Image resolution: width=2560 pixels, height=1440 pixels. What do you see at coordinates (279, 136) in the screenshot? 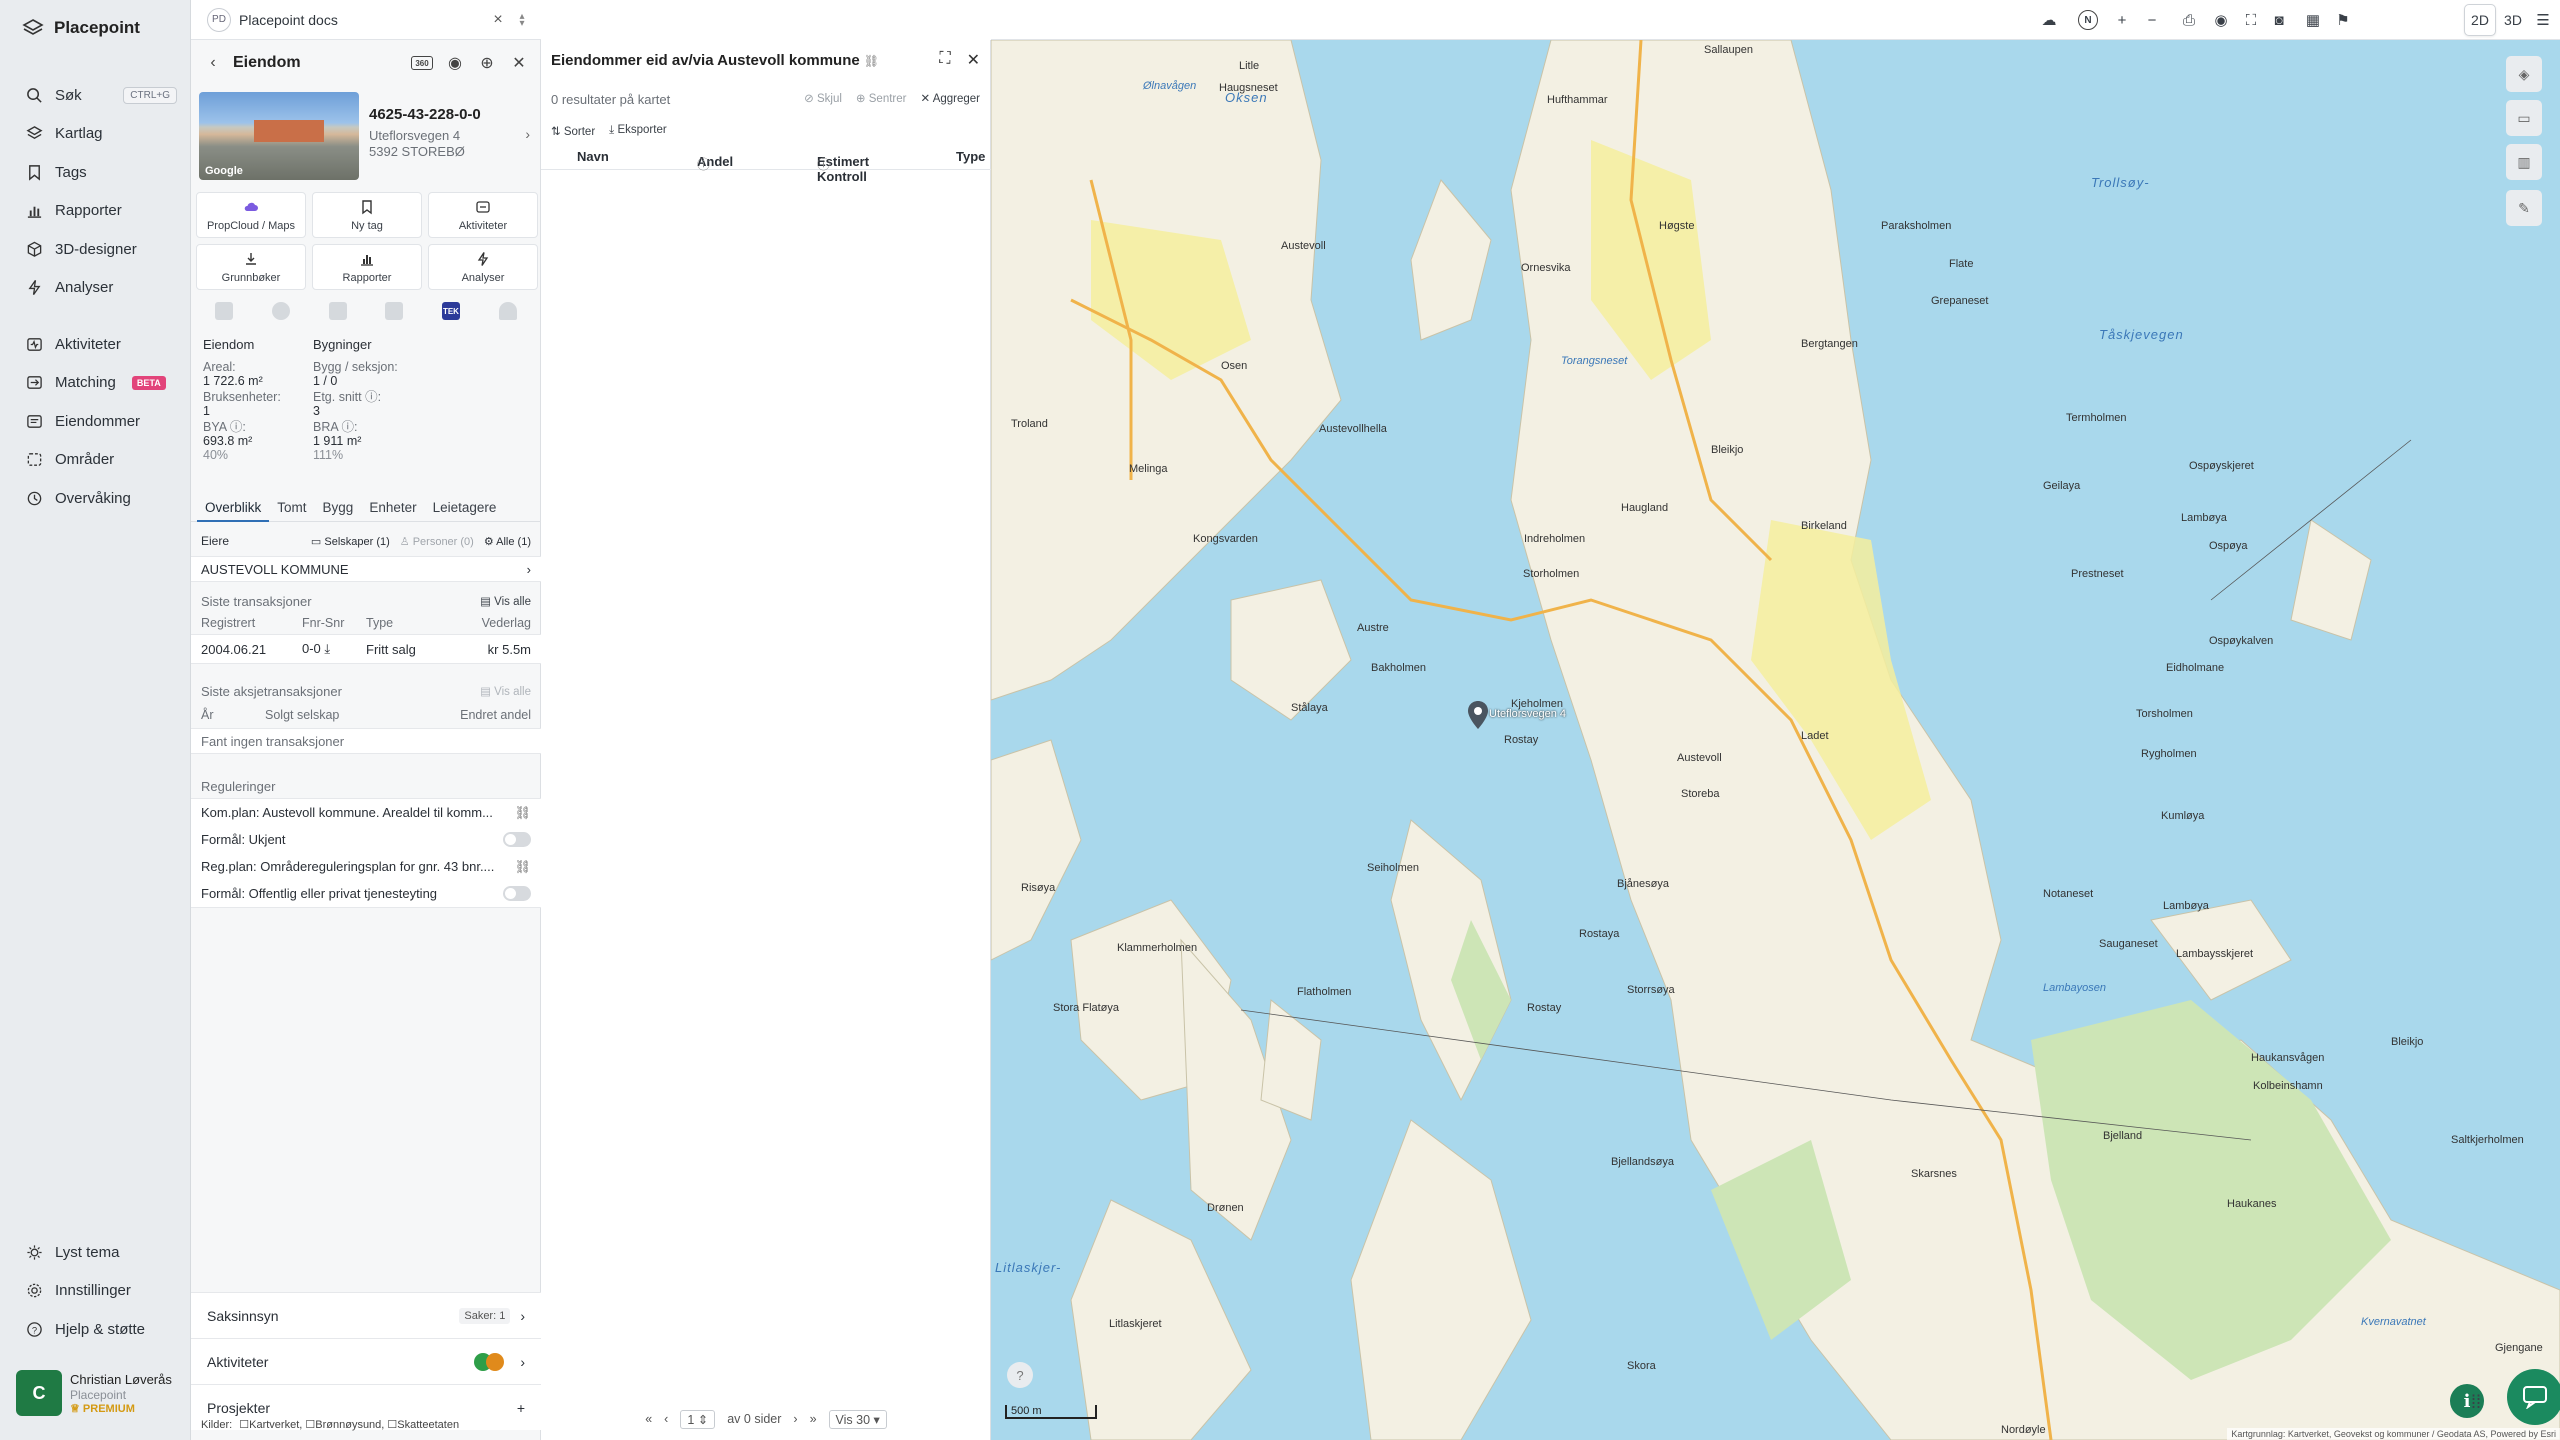
I see `street-photo: Google` at bounding box center [279, 136].